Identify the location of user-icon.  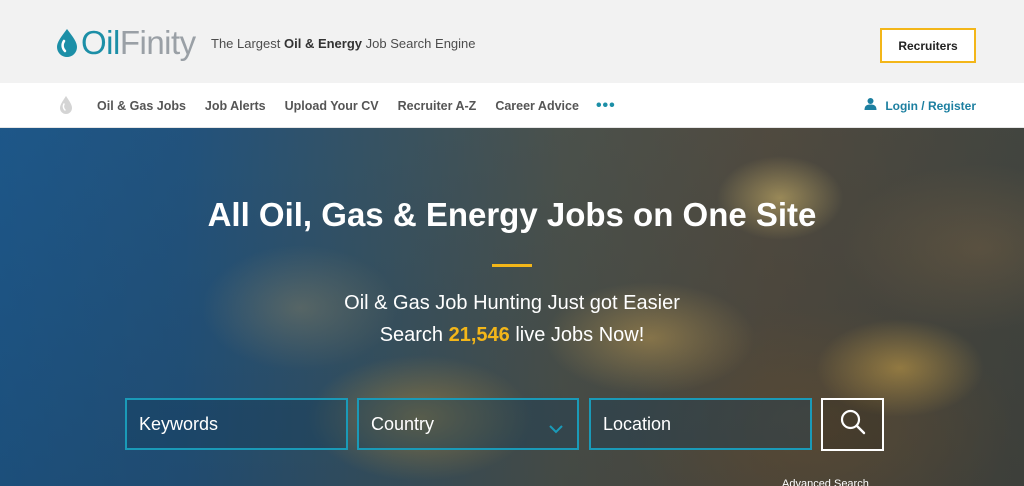
(870, 106).